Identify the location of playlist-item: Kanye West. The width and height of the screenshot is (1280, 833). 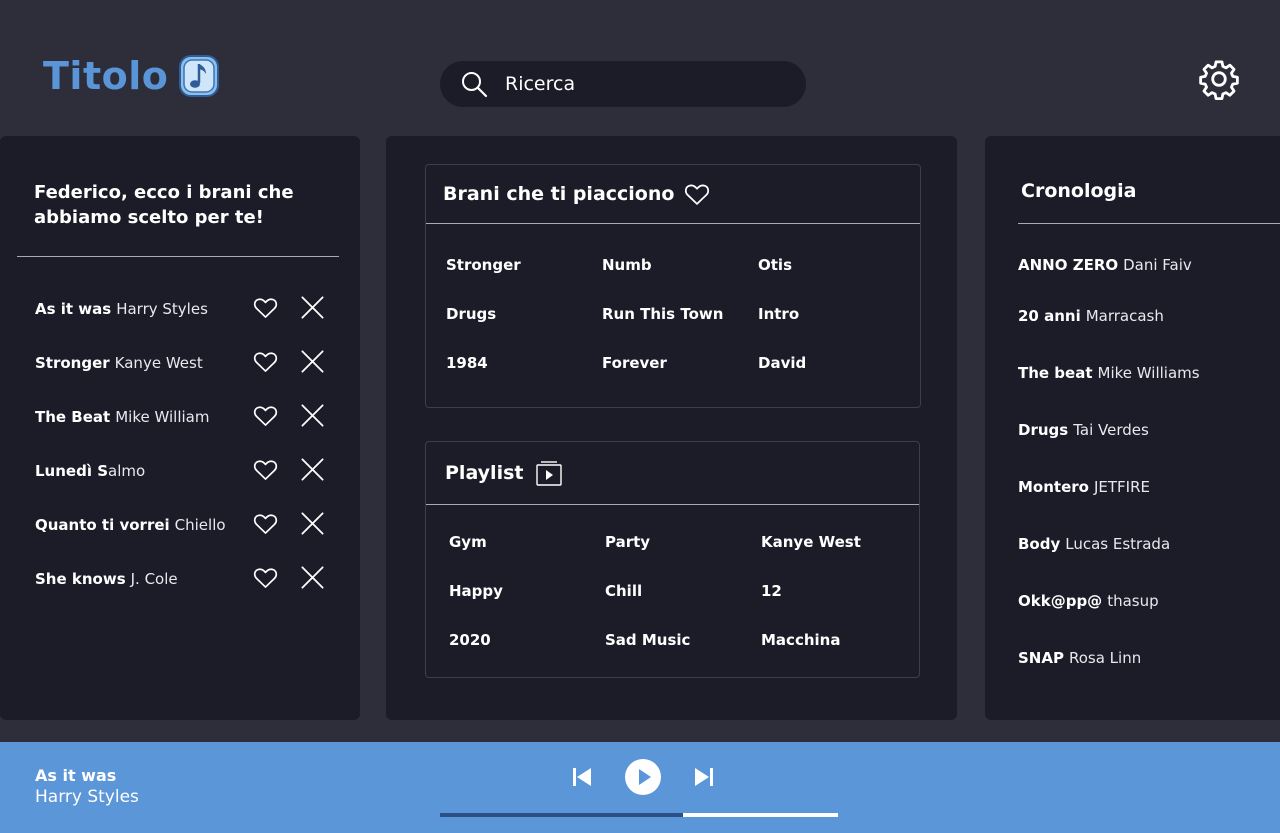
(811, 542).